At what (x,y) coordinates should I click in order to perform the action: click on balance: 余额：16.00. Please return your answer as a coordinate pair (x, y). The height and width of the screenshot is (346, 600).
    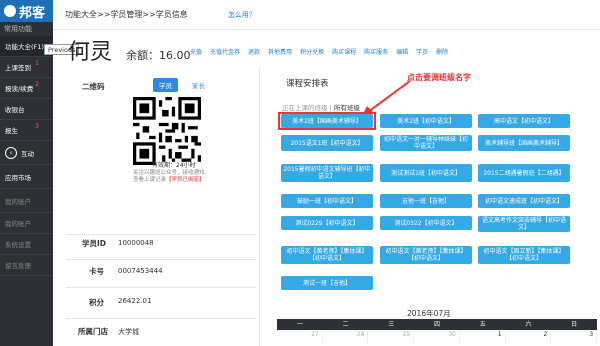
    Looking at the image, I should click on (158, 55).